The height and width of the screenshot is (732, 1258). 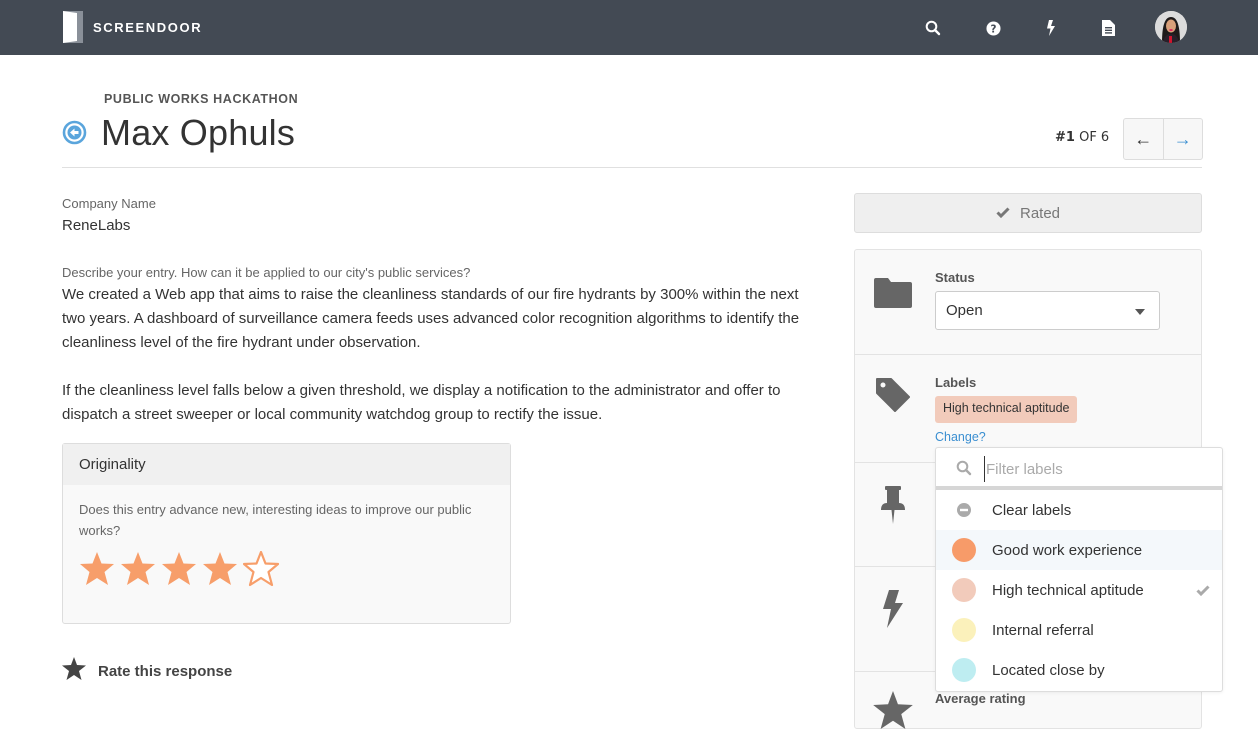 I want to click on tag-icon, so click(x=893, y=395).